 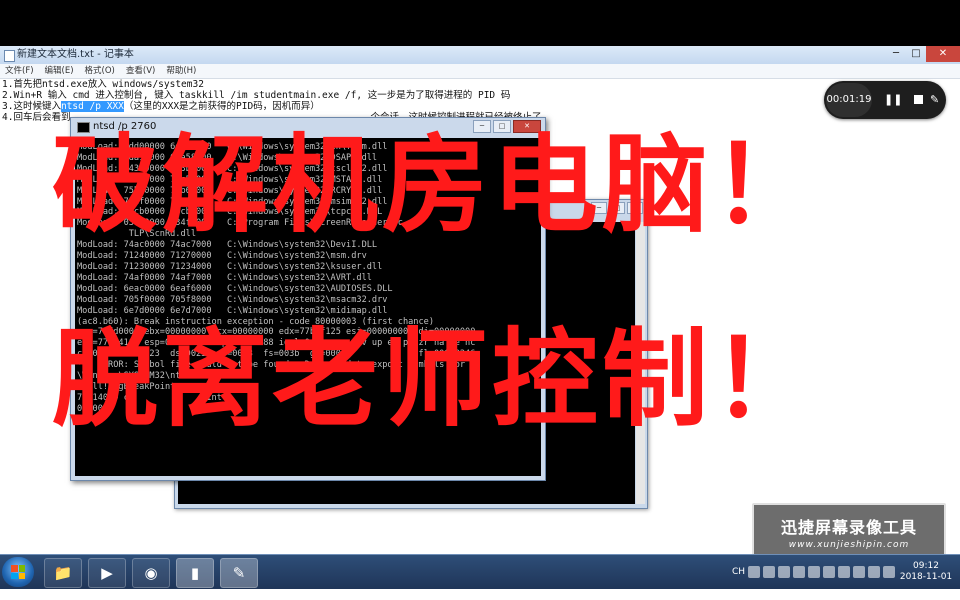 What do you see at coordinates (889, 572) in the screenshot?
I see `volume-icon` at bounding box center [889, 572].